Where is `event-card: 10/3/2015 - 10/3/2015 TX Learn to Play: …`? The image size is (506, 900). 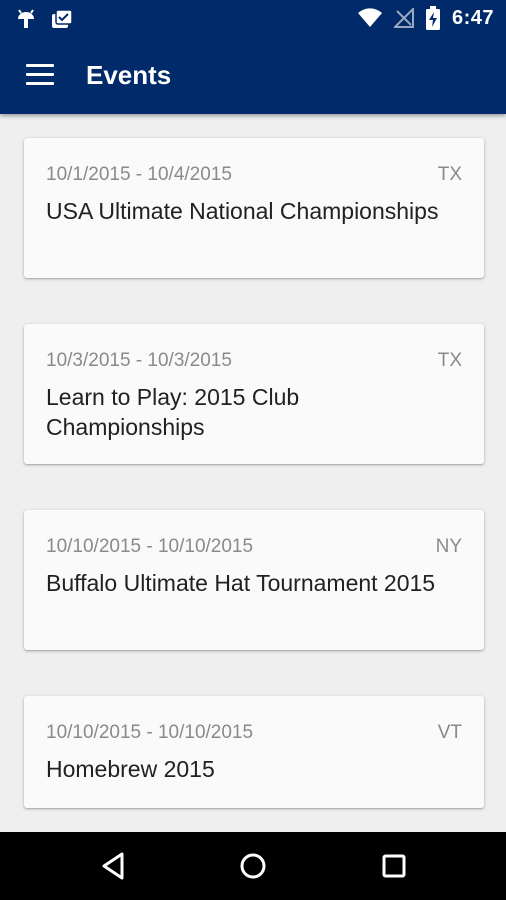 event-card: 10/3/2015 - 10/3/2015 TX Learn to Play: … is located at coordinates (254, 394).